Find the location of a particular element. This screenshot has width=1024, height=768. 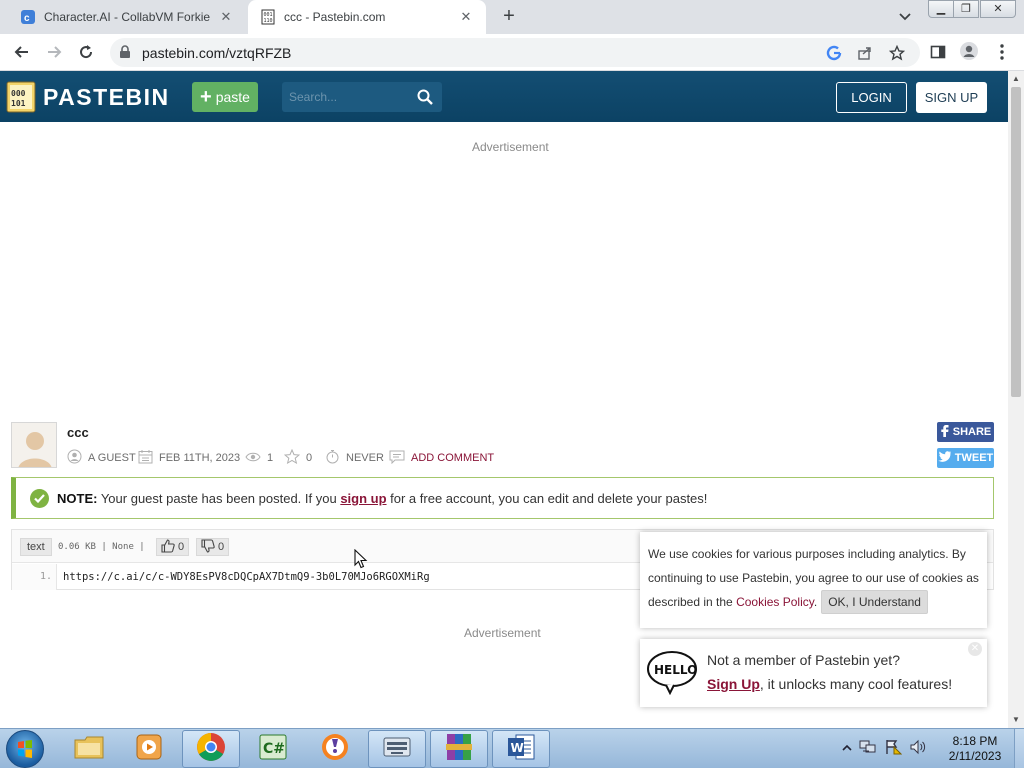

cookies-policy-link: Cookies Policy is located at coordinates (775, 602).